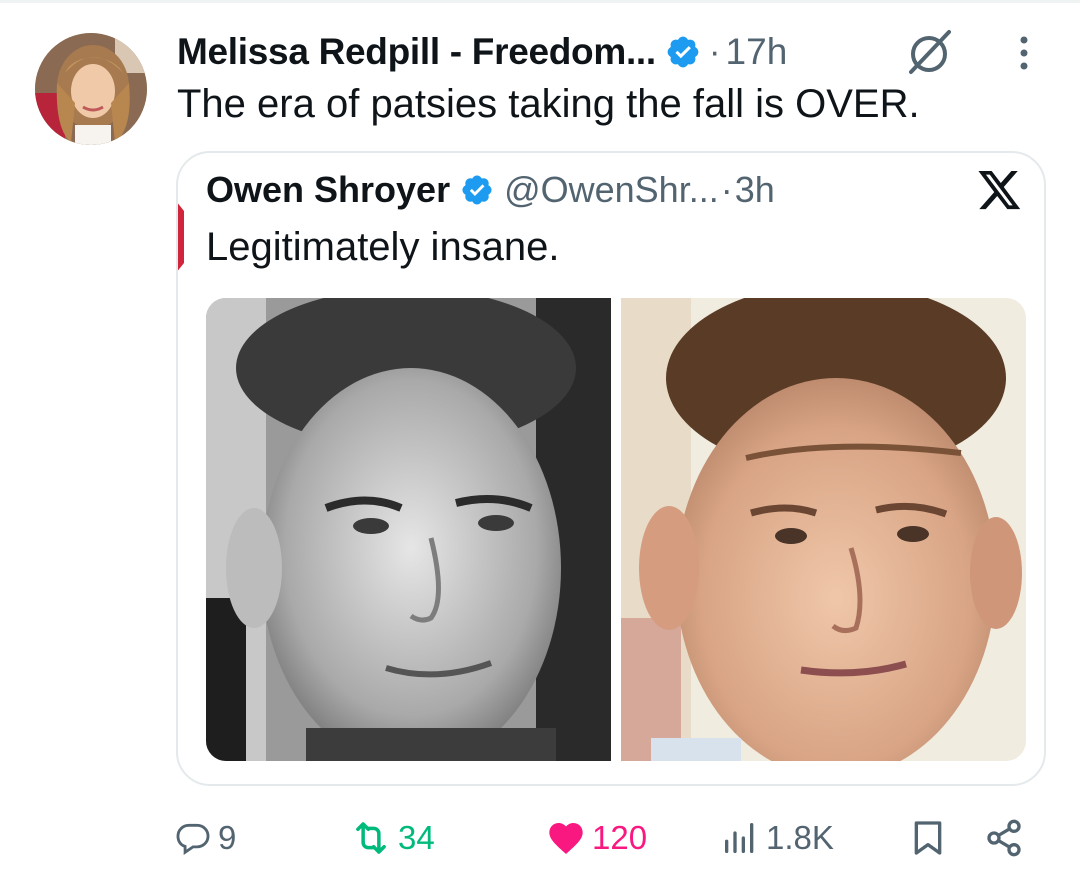 The width and height of the screenshot is (1080, 884). Describe the element at coordinates (383, 247) in the screenshot. I see `quoted-post-text: Legitimately insane.` at that location.